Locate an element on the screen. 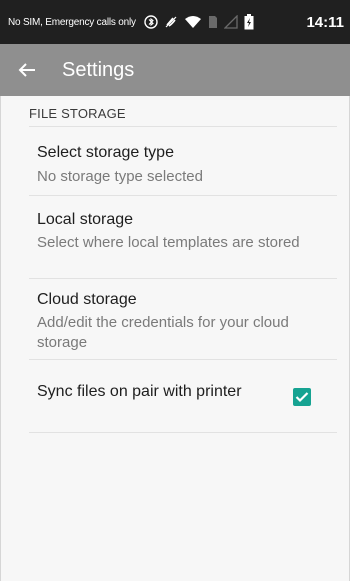 This screenshot has height=581, width=350. status-icons is located at coordinates (199, 22).